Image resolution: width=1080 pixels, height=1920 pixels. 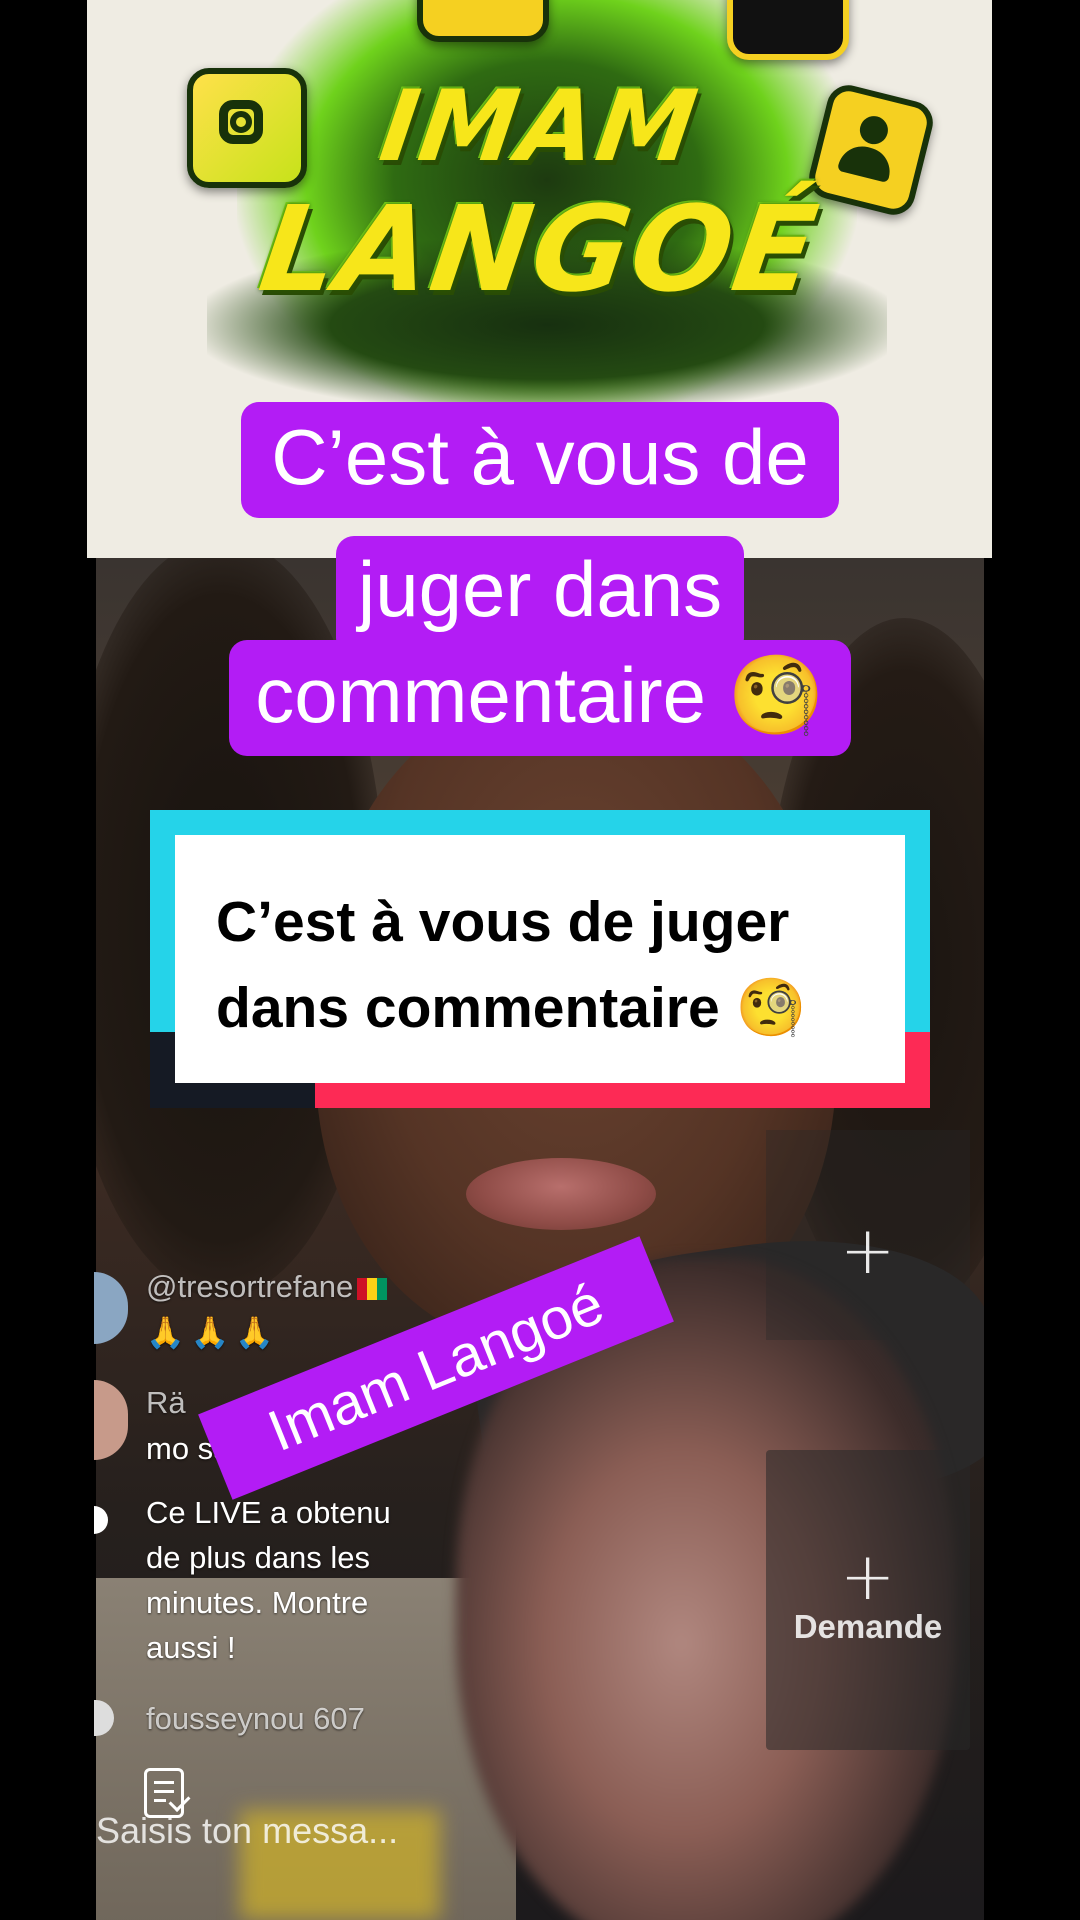 What do you see at coordinates (286, 1718) in the screenshot?
I see `chat-username-4: fousseynou 607` at bounding box center [286, 1718].